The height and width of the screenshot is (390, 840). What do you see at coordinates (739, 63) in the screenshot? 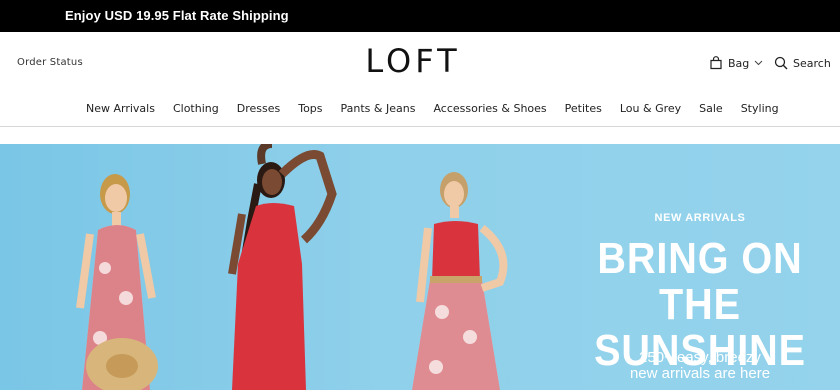
I see `bag-label: Bag` at bounding box center [739, 63].